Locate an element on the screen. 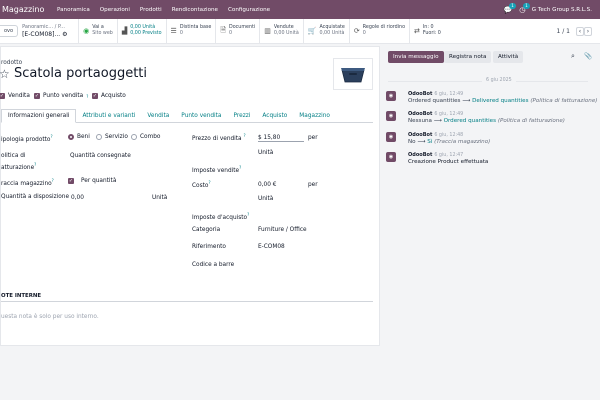  radio-servizio-dot is located at coordinates (99, 137).